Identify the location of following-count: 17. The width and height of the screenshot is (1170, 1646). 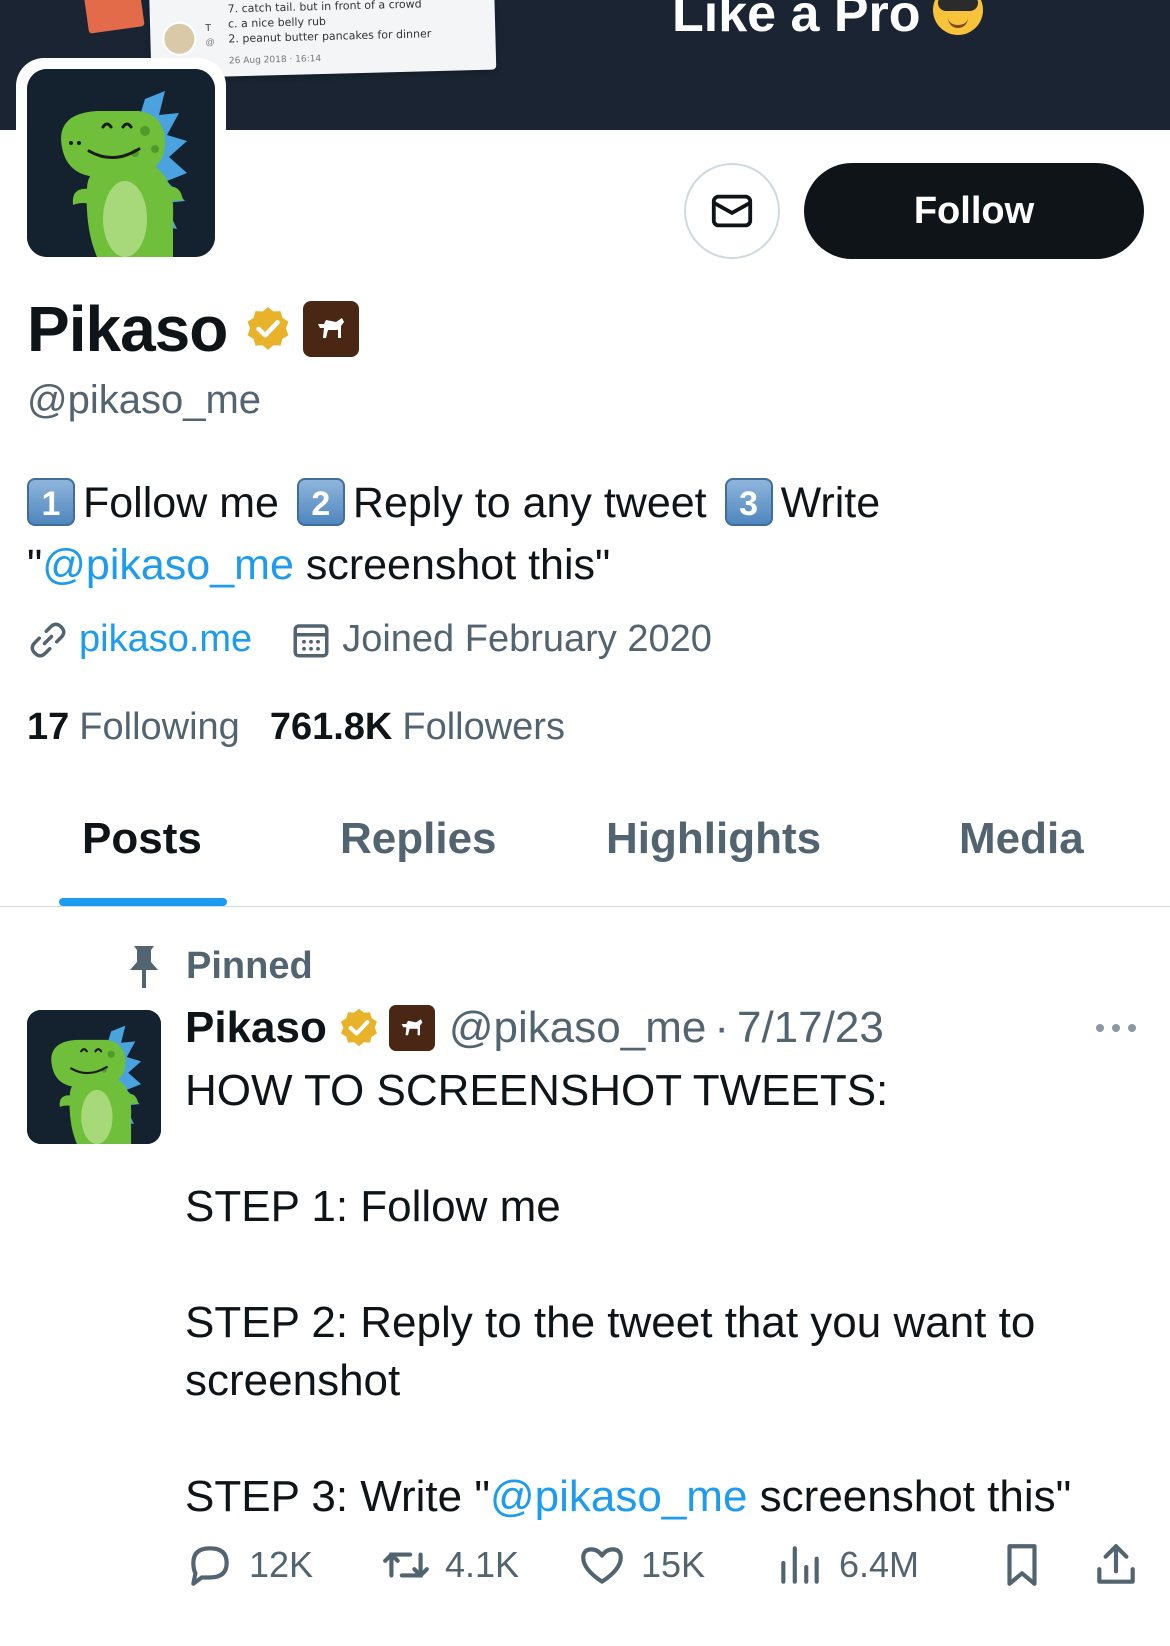
(48, 727).